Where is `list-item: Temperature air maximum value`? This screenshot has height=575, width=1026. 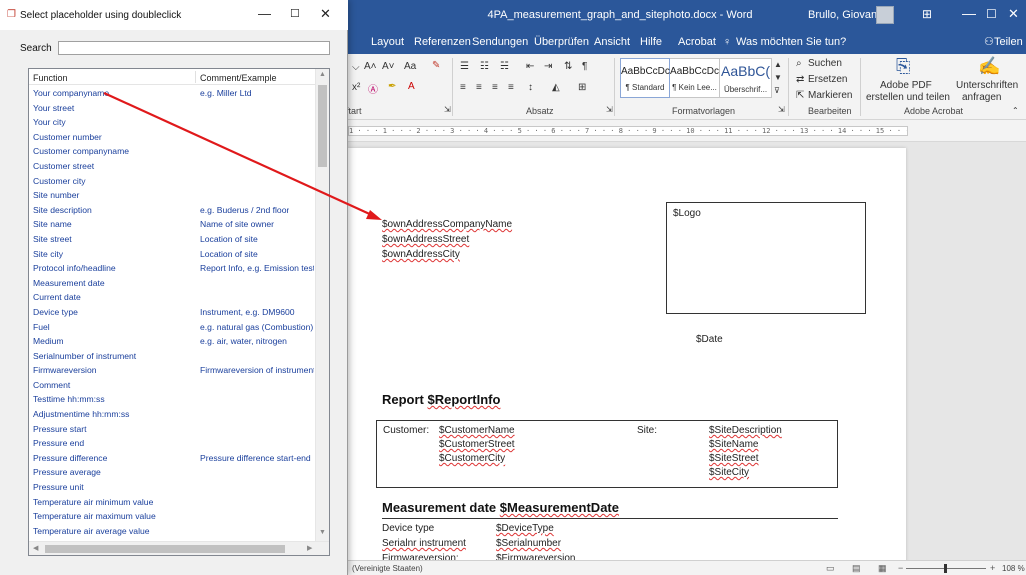
list-item: Temperature air maximum value is located at coordinates (172, 516).